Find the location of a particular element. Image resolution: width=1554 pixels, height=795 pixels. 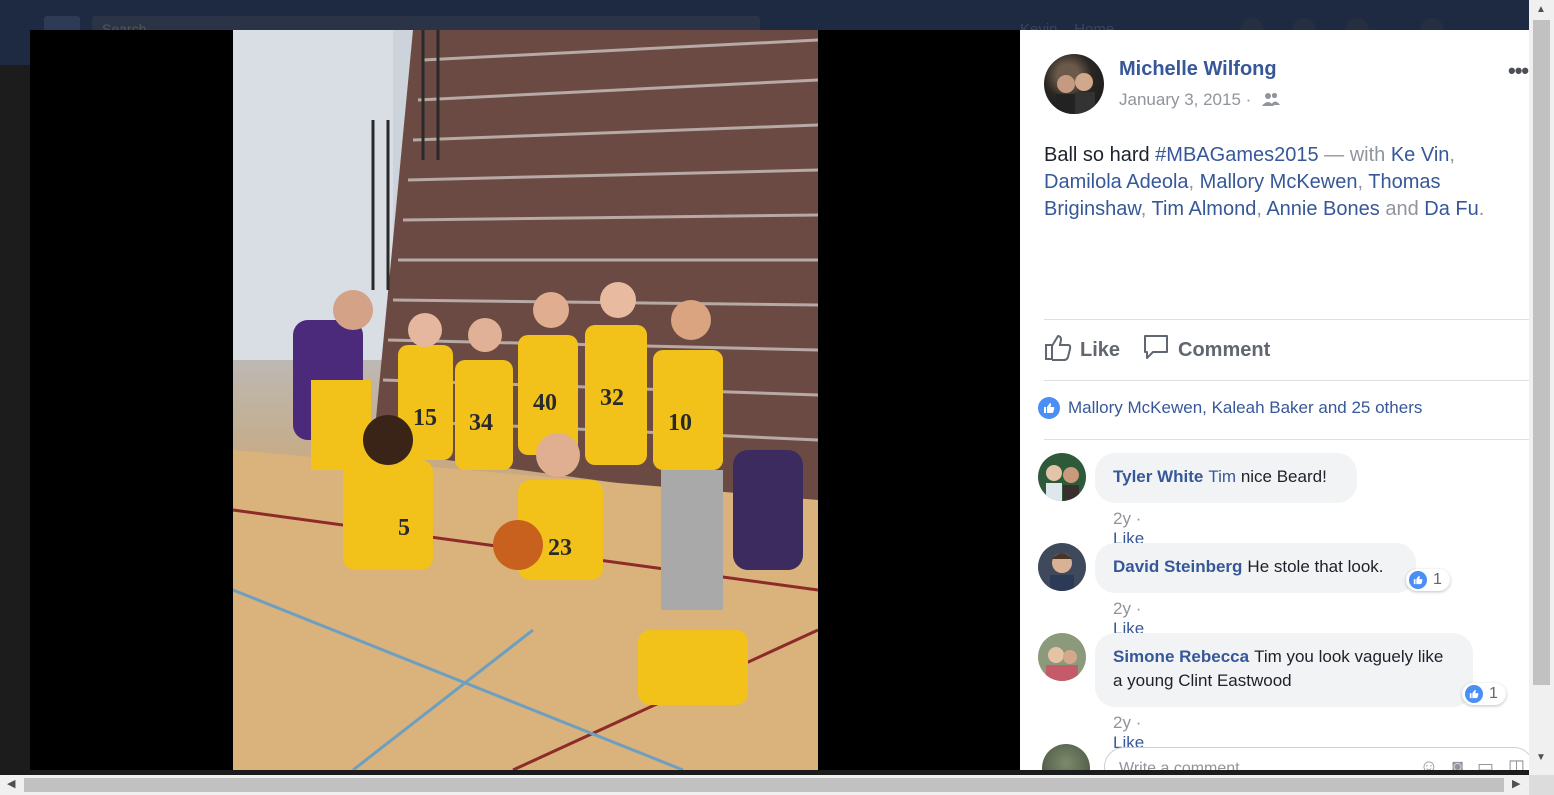

tagged-friend-link: Annie Bones is located at coordinates (1322, 209).